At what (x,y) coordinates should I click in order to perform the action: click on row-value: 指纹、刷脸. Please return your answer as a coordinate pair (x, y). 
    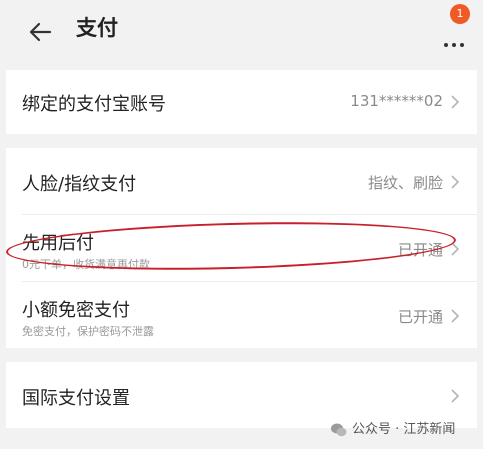
    Looking at the image, I should click on (405, 183).